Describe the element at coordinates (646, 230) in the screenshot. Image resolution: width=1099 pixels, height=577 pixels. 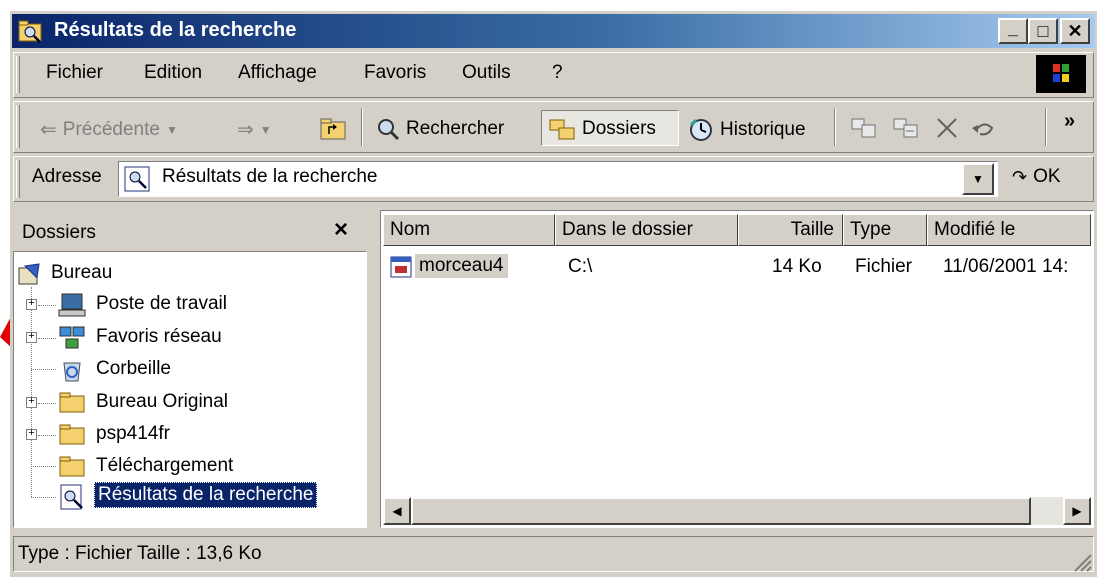
I see `column-header-dossier: Dans le dossier` at that location.